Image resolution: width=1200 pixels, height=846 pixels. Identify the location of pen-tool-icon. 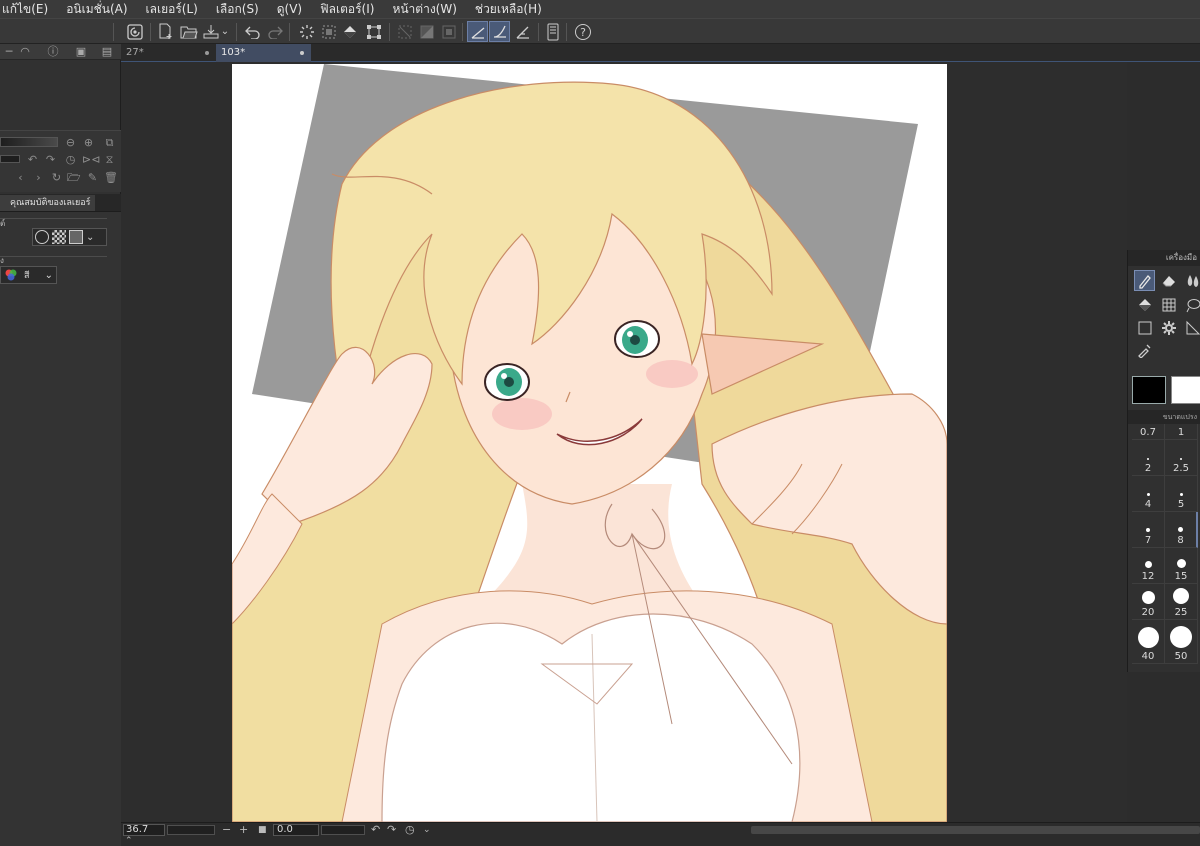
(1144, 280).